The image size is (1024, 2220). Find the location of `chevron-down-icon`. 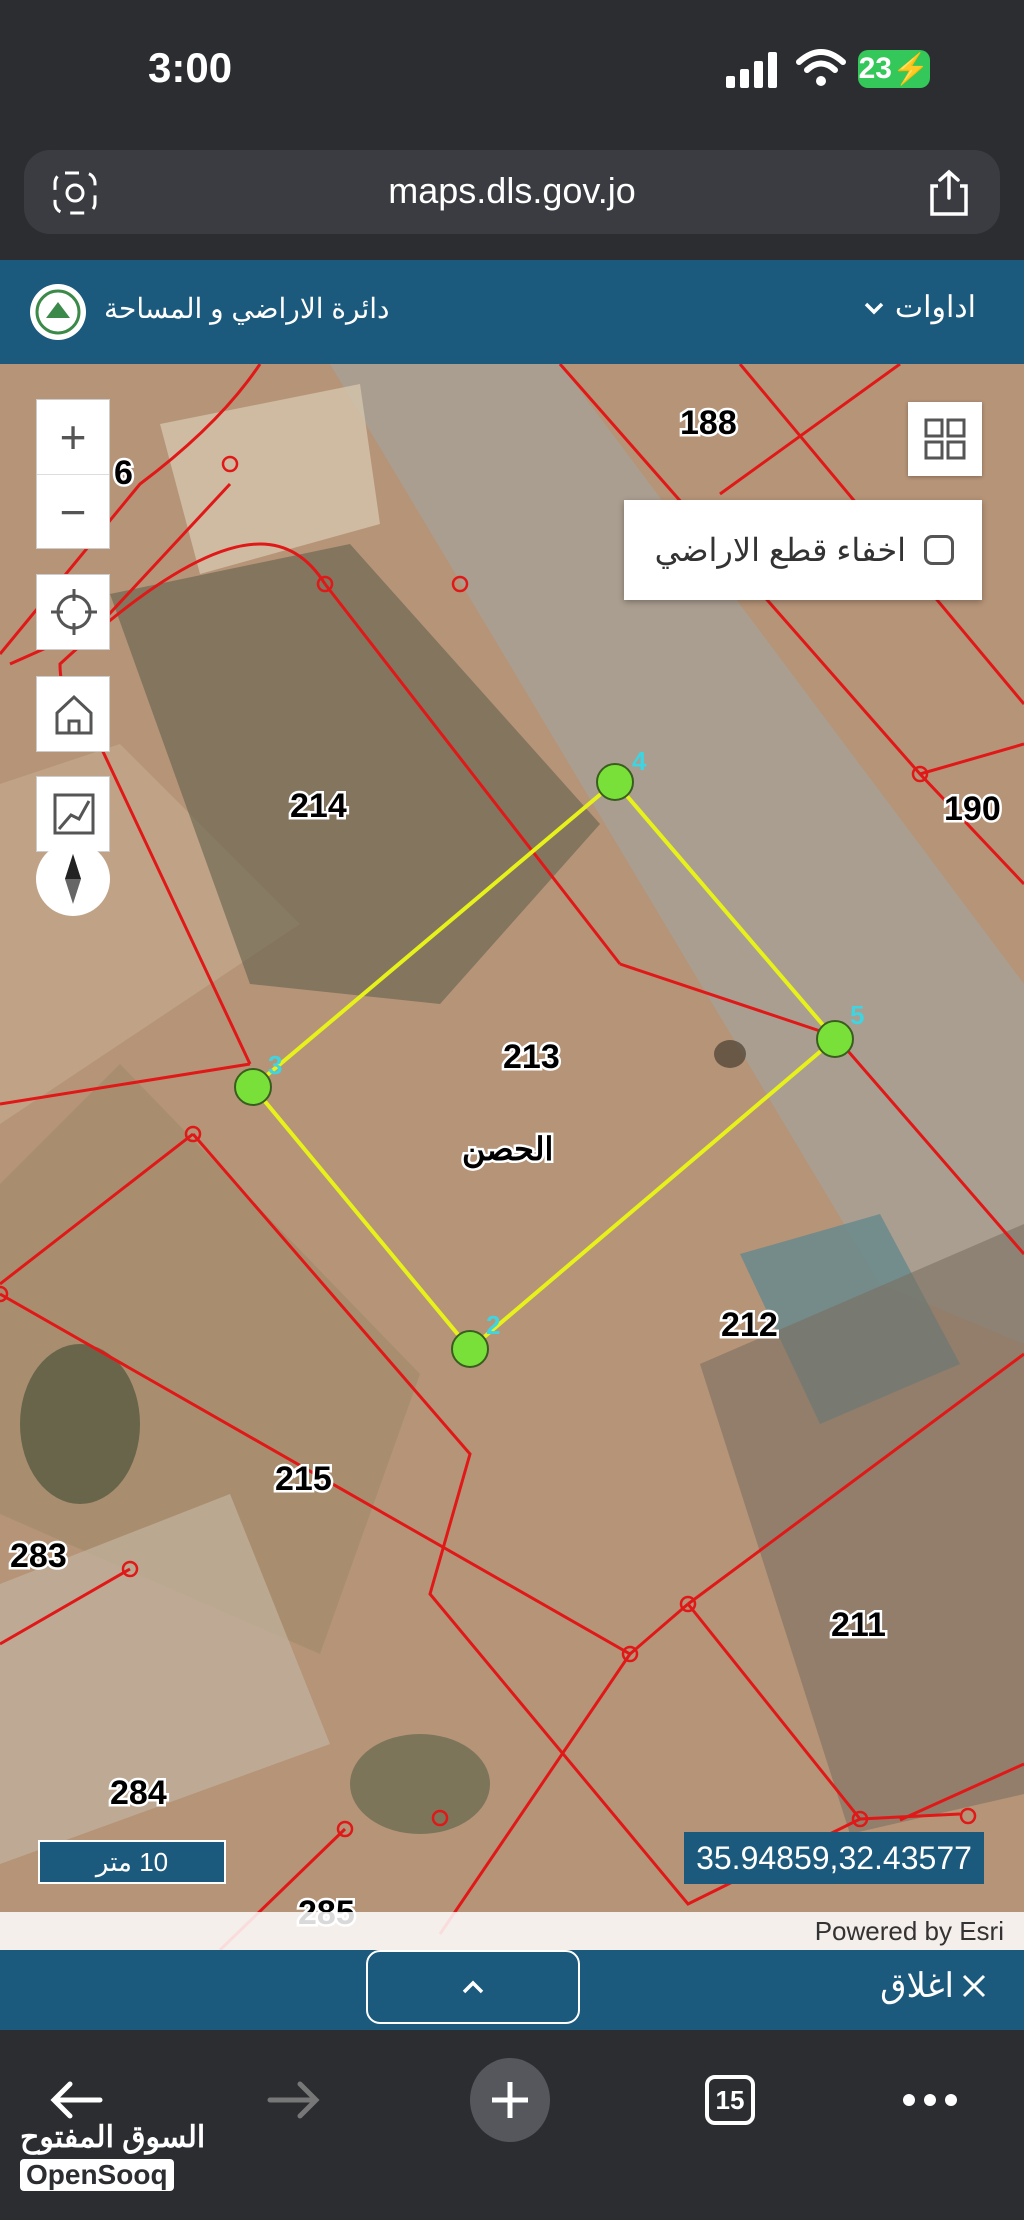

chevron-down-icon is located at coordinates (874, 308).